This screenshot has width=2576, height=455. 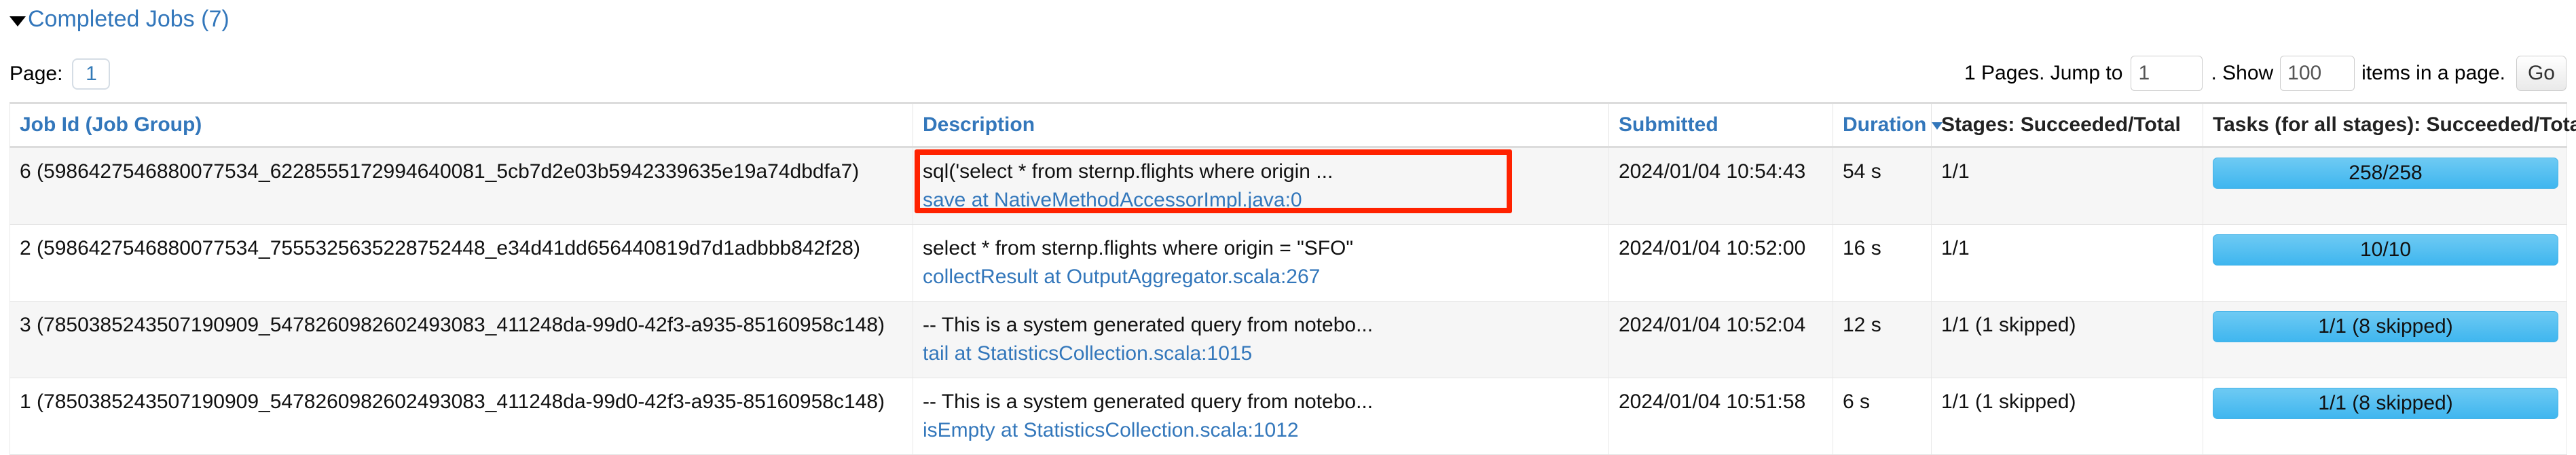 What do you see at coordinates (36, 73) in the screenshot?
I see `page-label: Page:` at bounding box center [36, 73].